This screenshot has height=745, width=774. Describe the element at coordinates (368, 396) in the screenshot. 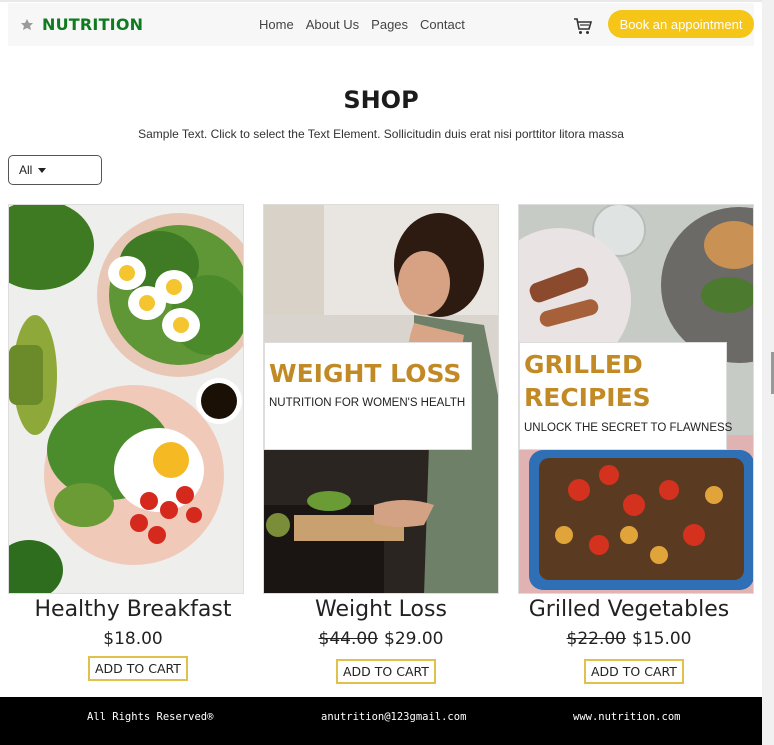

I see `promo-overlay-weight-loss: WEIGHT LOSS NUTRITION FOR WOMEN'S HEALTH` at that location.